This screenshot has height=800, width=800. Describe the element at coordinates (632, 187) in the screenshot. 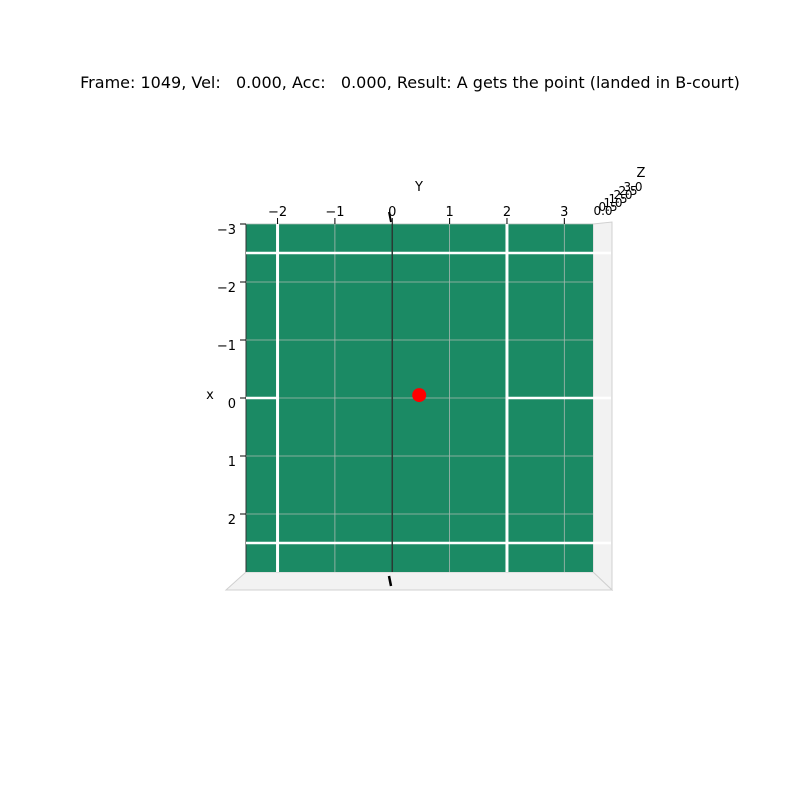

I see `z-tick-label-6: 3.0` at that location.